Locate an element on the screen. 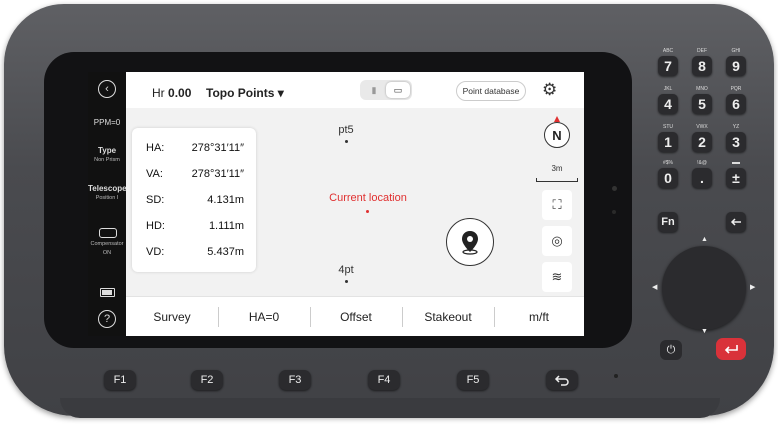 The image size is (778, 424). f5-key: F5 is located at coordinates (473, 380).